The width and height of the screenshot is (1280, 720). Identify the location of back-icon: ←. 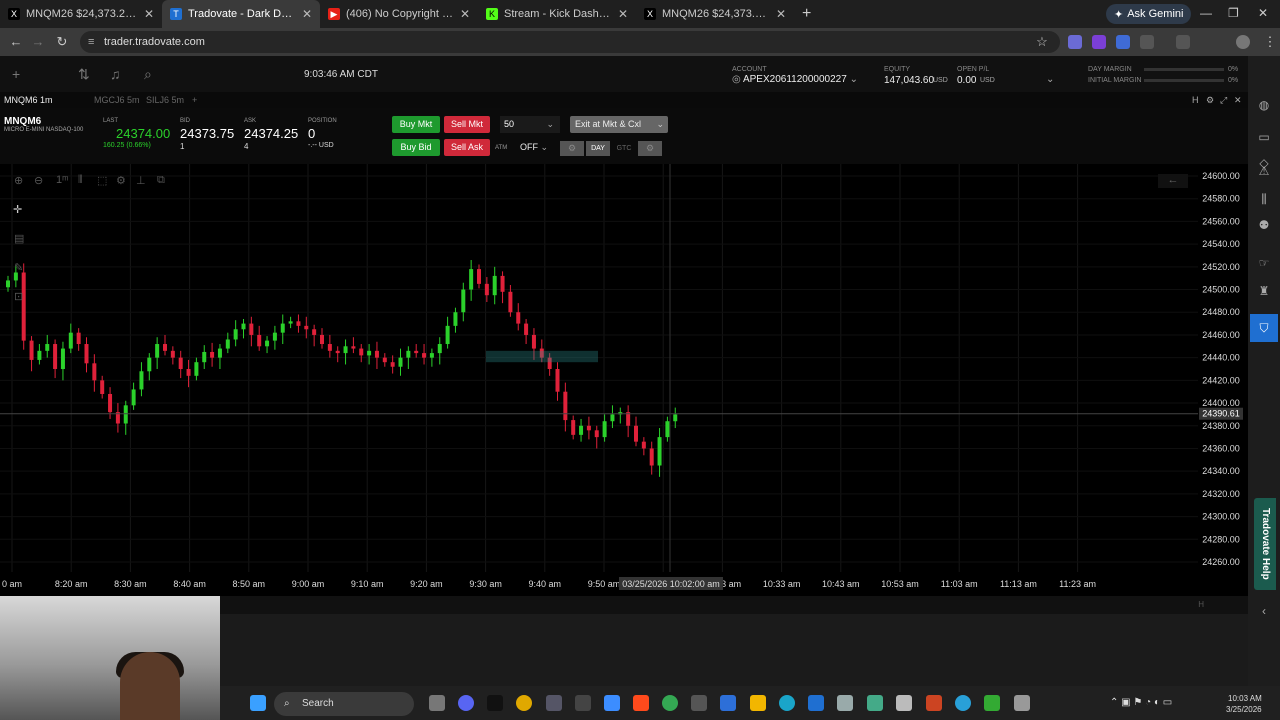
(16, 41).